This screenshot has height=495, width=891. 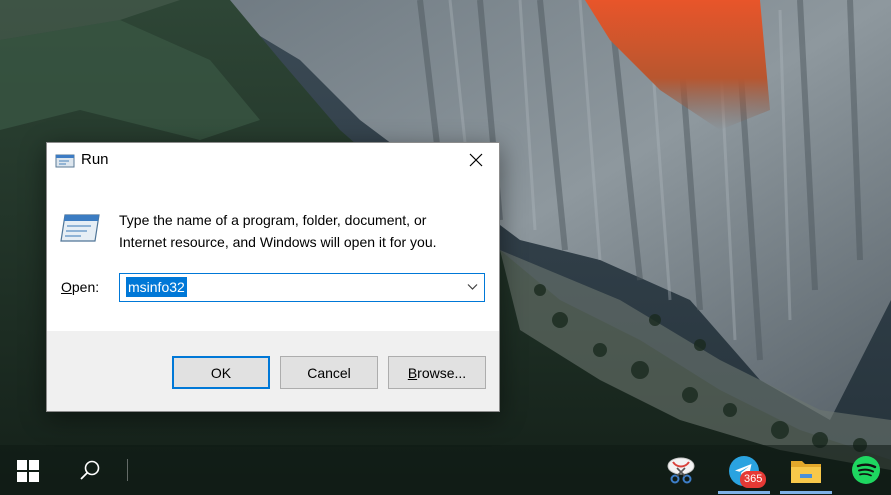 What do you see at coordinates (221, 372) in the screenshot?
I see `ok-button: OK` at bounding box center [221, 372].